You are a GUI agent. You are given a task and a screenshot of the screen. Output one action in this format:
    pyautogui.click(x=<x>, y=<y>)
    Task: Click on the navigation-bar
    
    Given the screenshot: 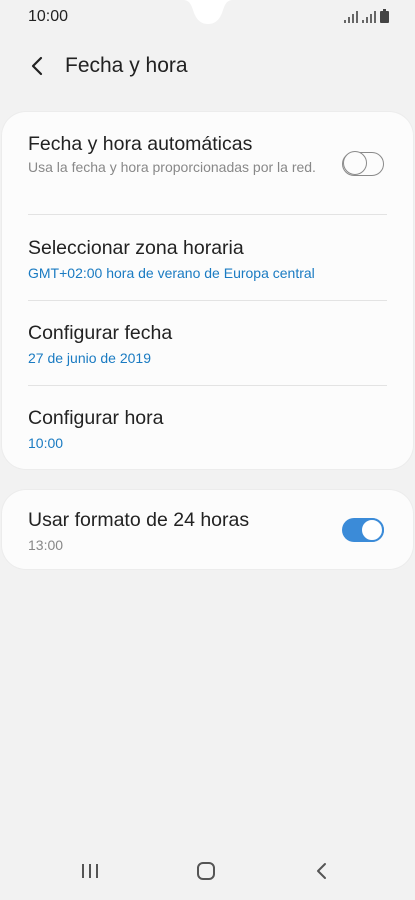 What is the action you would take?
    pyautogui.click(x=207, y=871)
    